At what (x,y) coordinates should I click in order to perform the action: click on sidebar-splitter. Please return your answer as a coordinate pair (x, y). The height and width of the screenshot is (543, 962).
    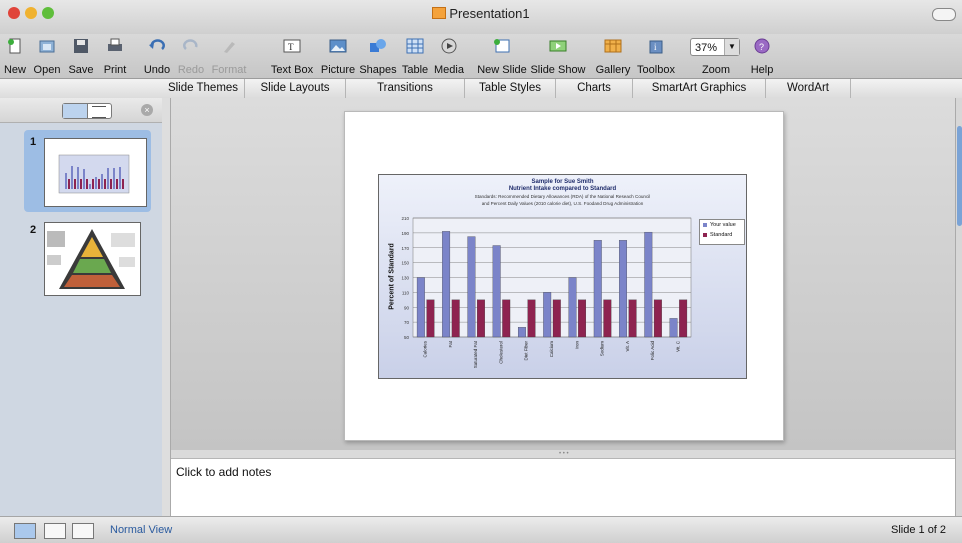
    Looking at the image, I should click on (166, 307).